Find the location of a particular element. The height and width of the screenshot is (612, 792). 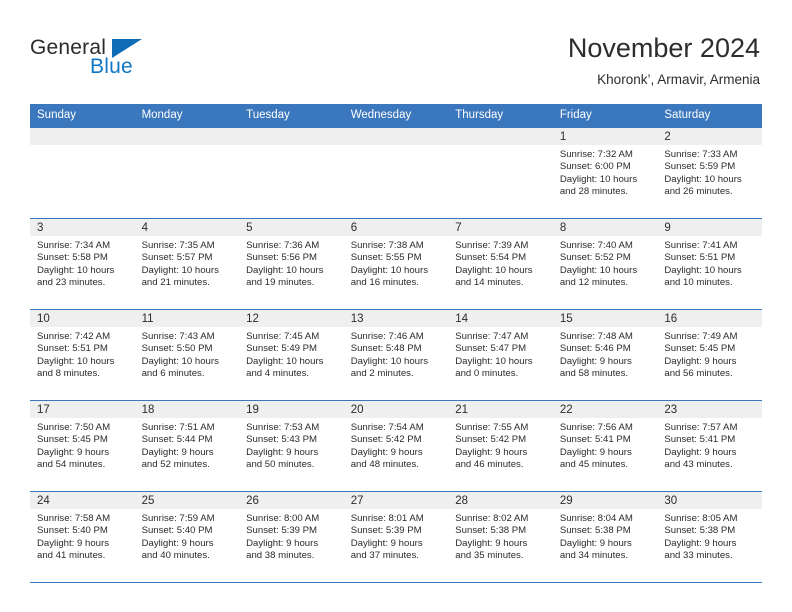

day-number: 4 is located at coordinates (187, 227).